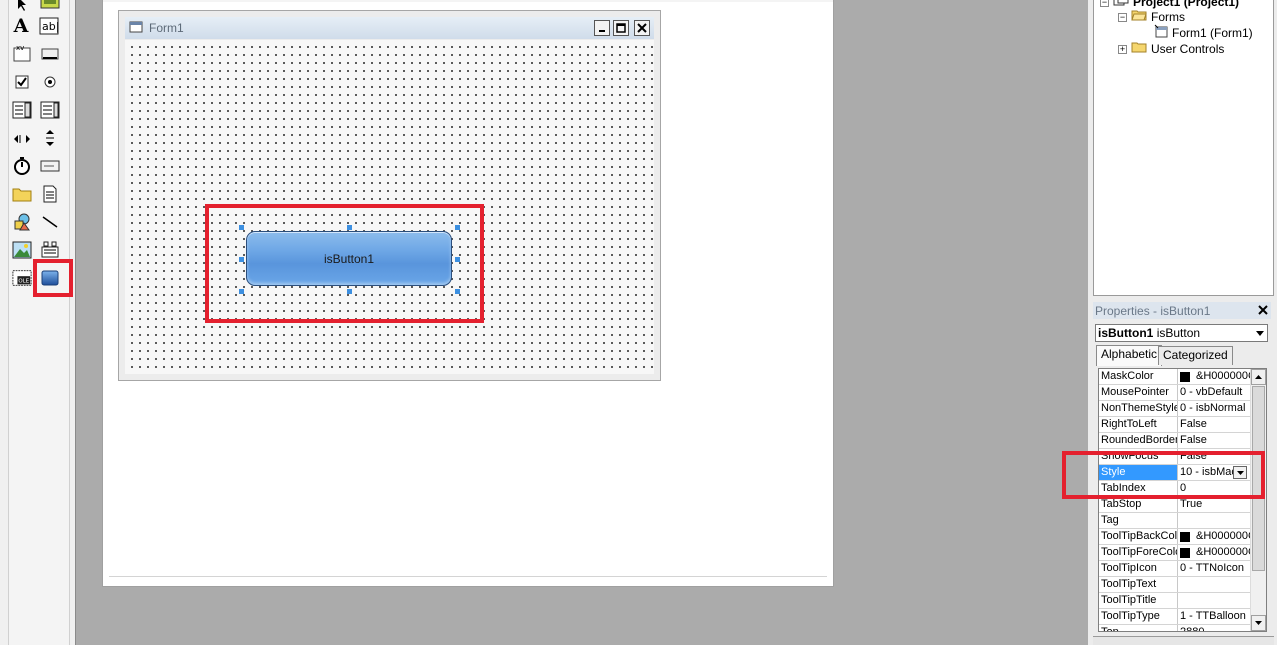 The height and width of the screenshot is (645, 1277). I want to click on close-icon, so click(1262, 310).